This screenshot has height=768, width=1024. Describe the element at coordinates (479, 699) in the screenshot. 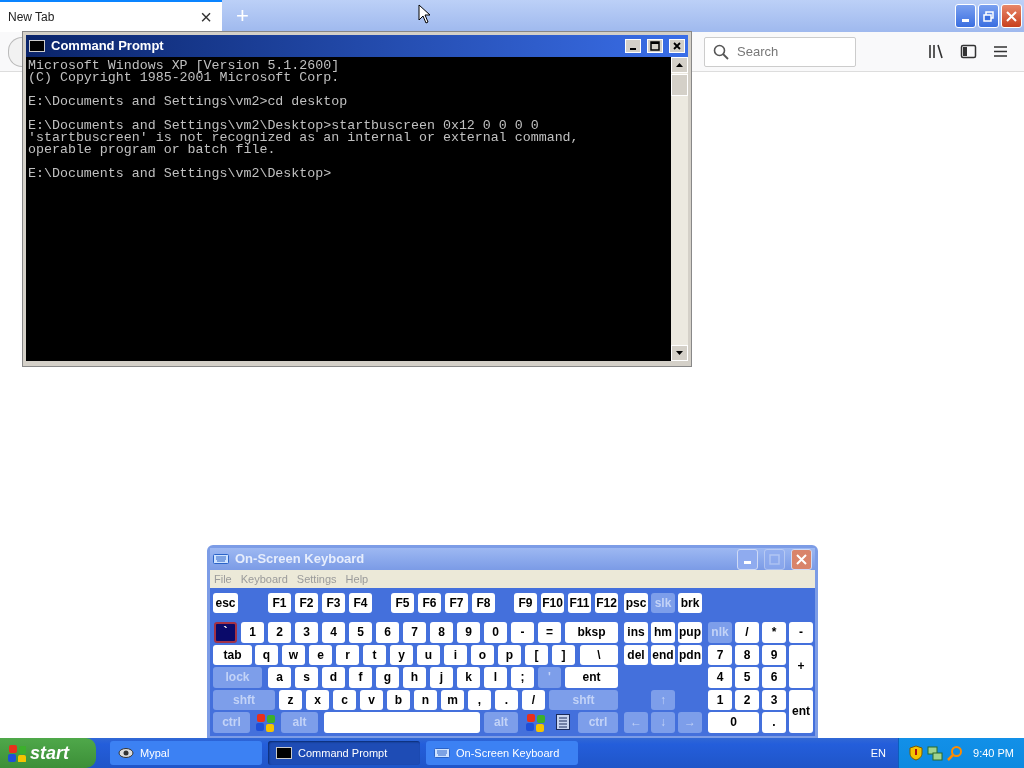

I see `key: ,` at that location.